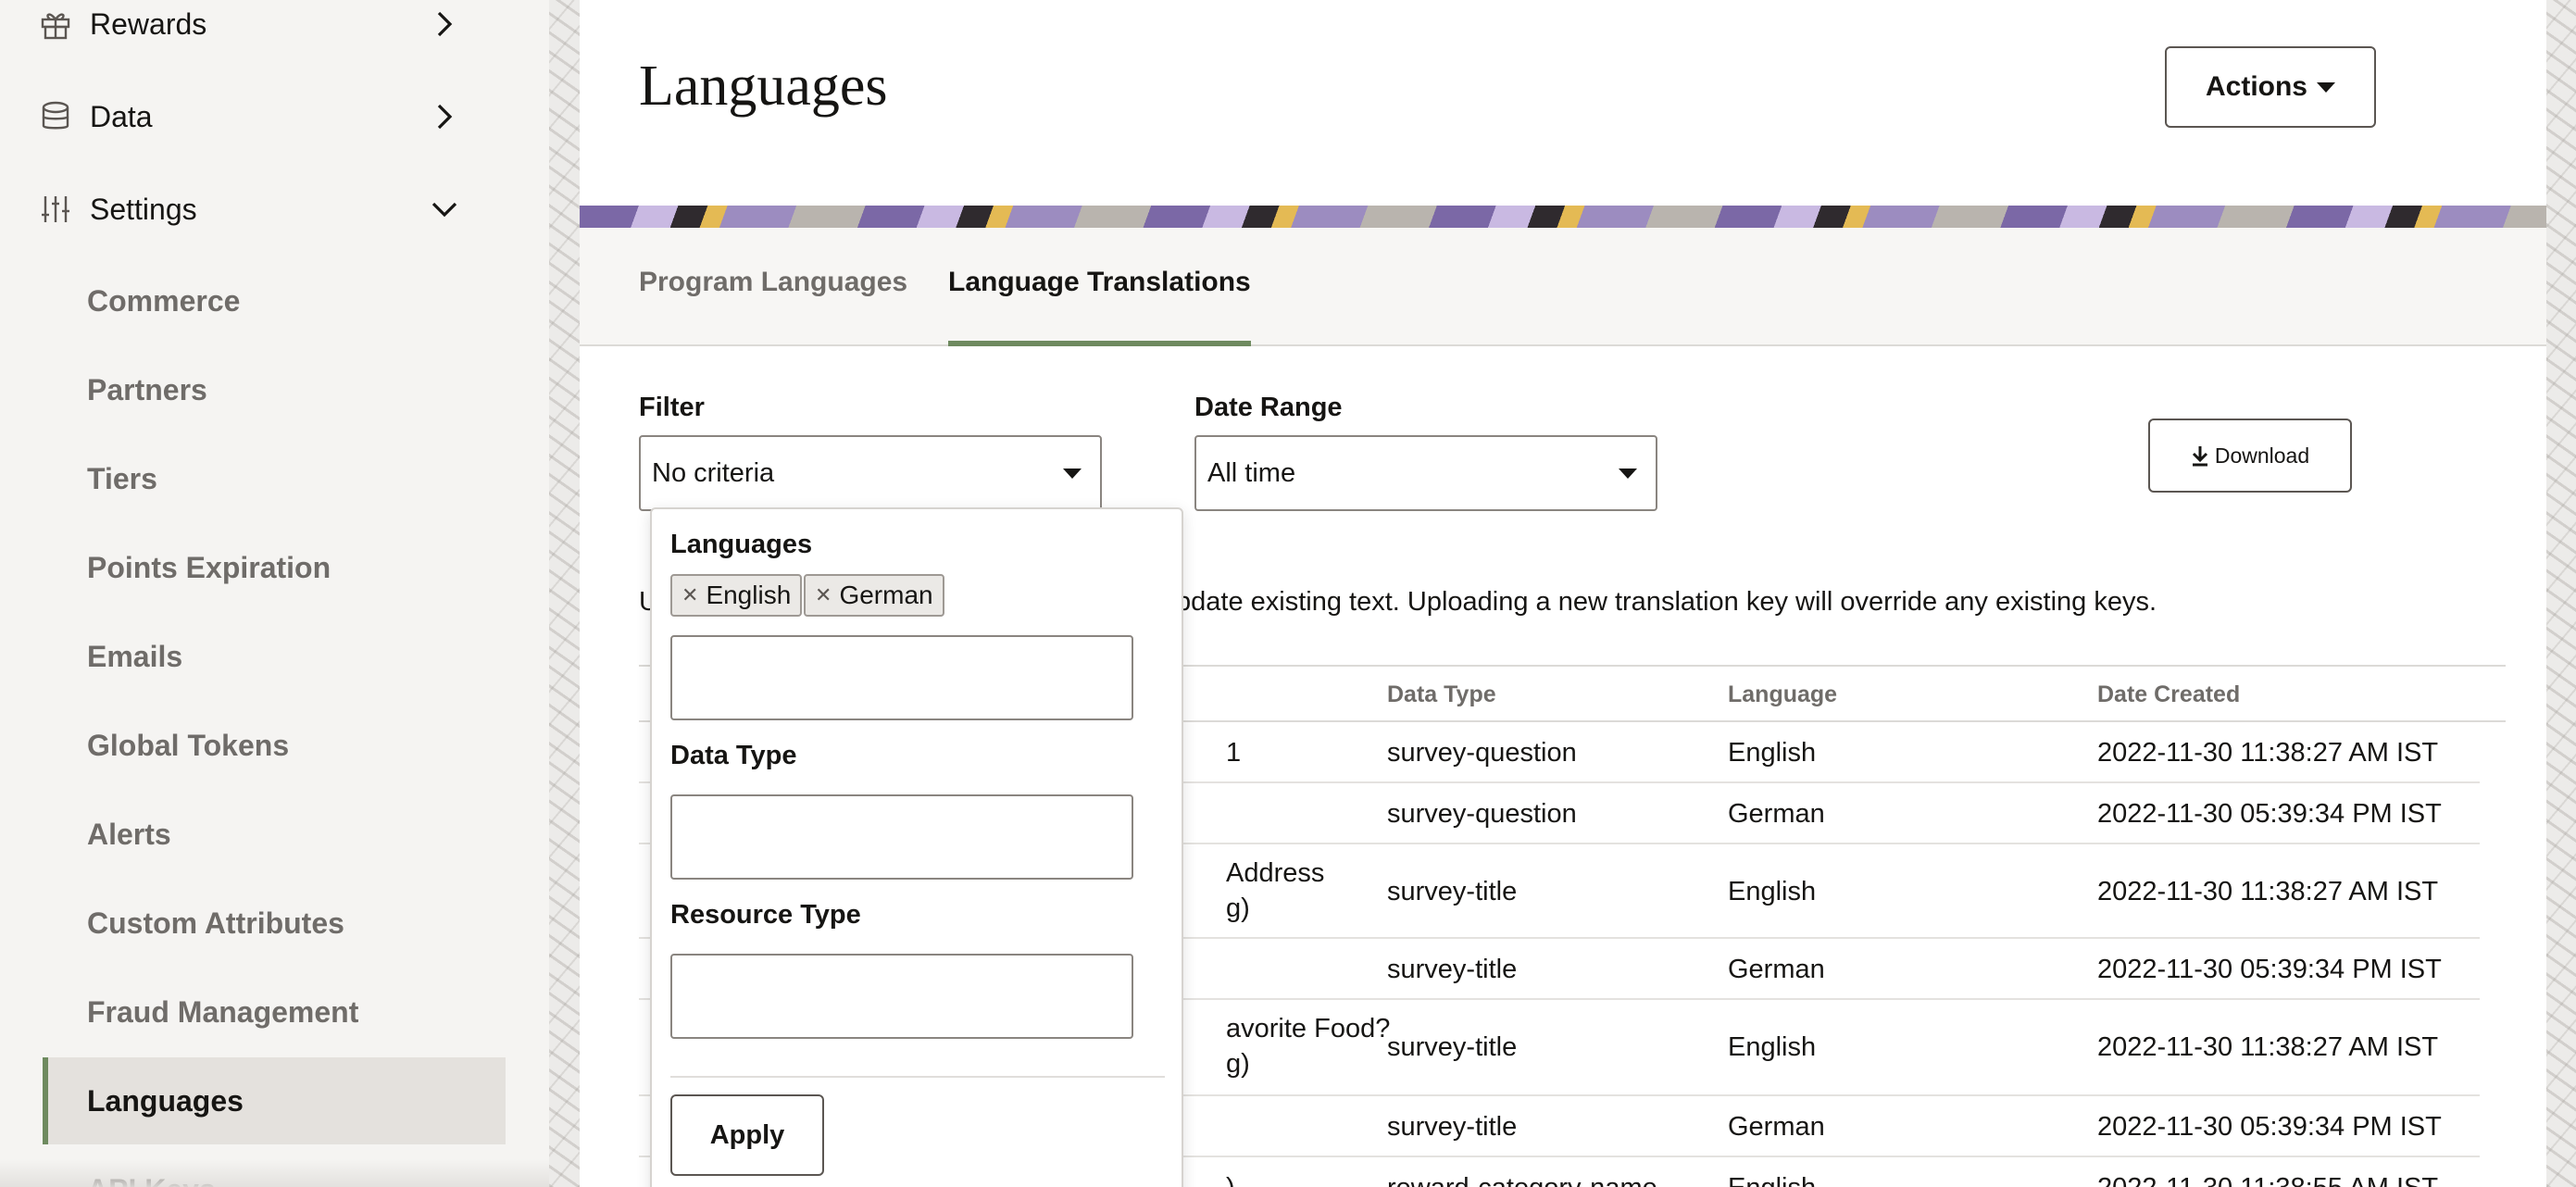 This screenshot has height=1187, width=2576. Describe the element at coordinates (870, 473) in the screenshot. I see `filter-select: No criteria` at that location.